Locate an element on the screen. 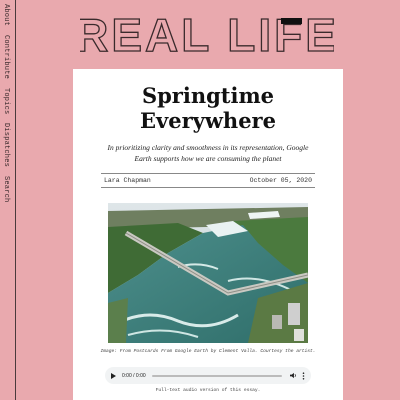  site-logo: REAL LIFE is located at coordinates (207, 35).